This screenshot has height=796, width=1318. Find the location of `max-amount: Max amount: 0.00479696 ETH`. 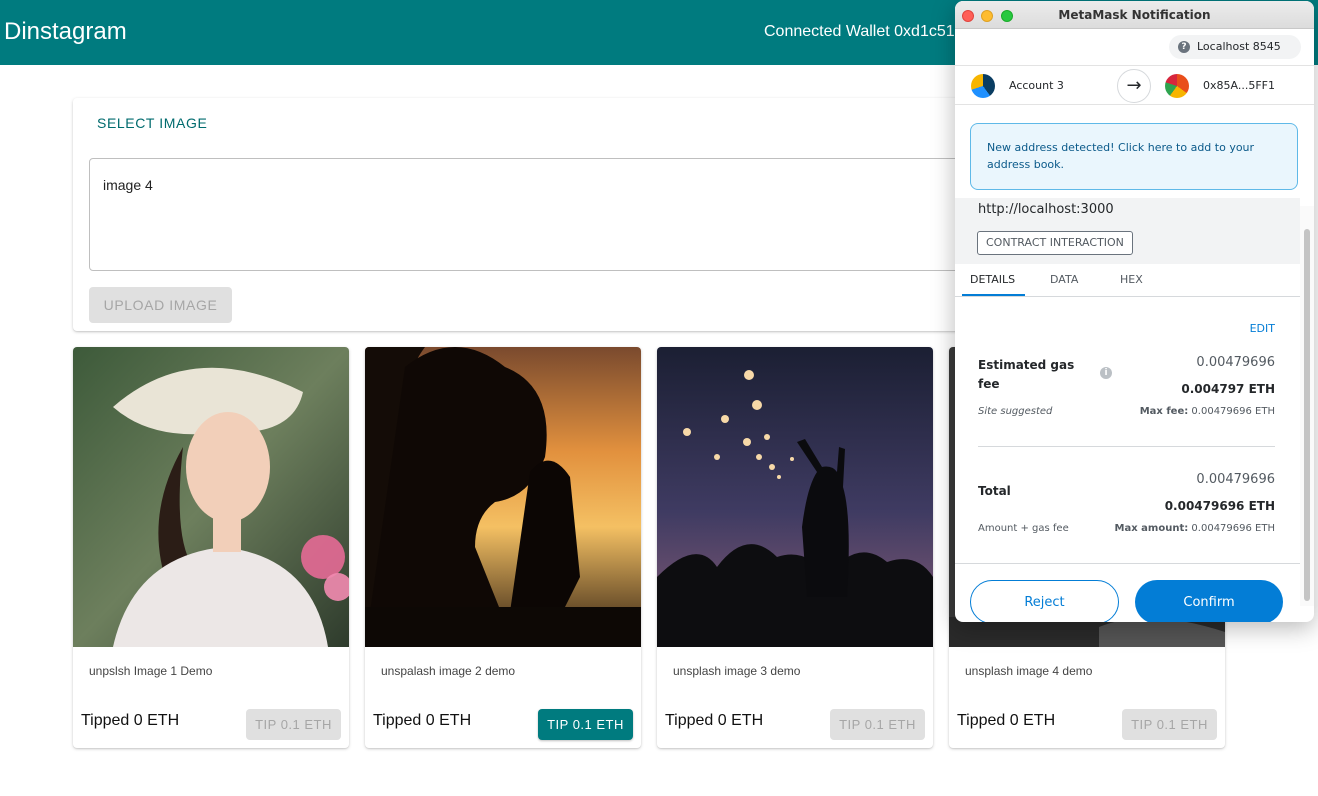

max-amount: Max amount: 0.00479696 ETH is located at coordinates (1195, 528).